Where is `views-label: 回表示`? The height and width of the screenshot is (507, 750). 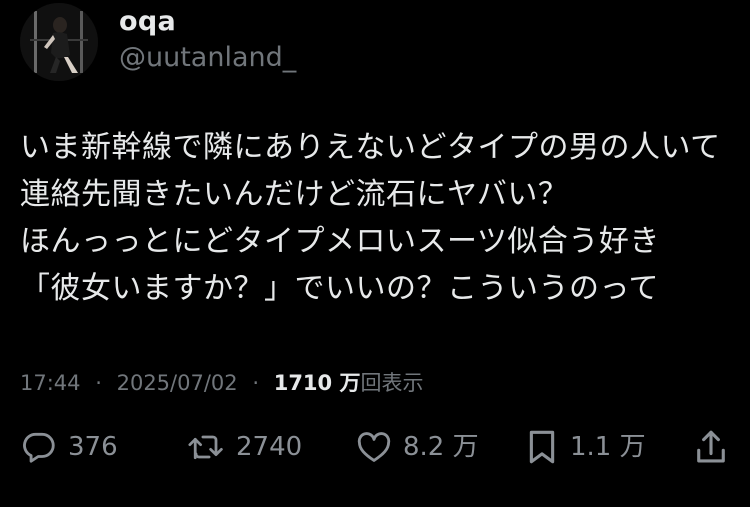 views-label: 回表示 is located at coordinates (392, 383).